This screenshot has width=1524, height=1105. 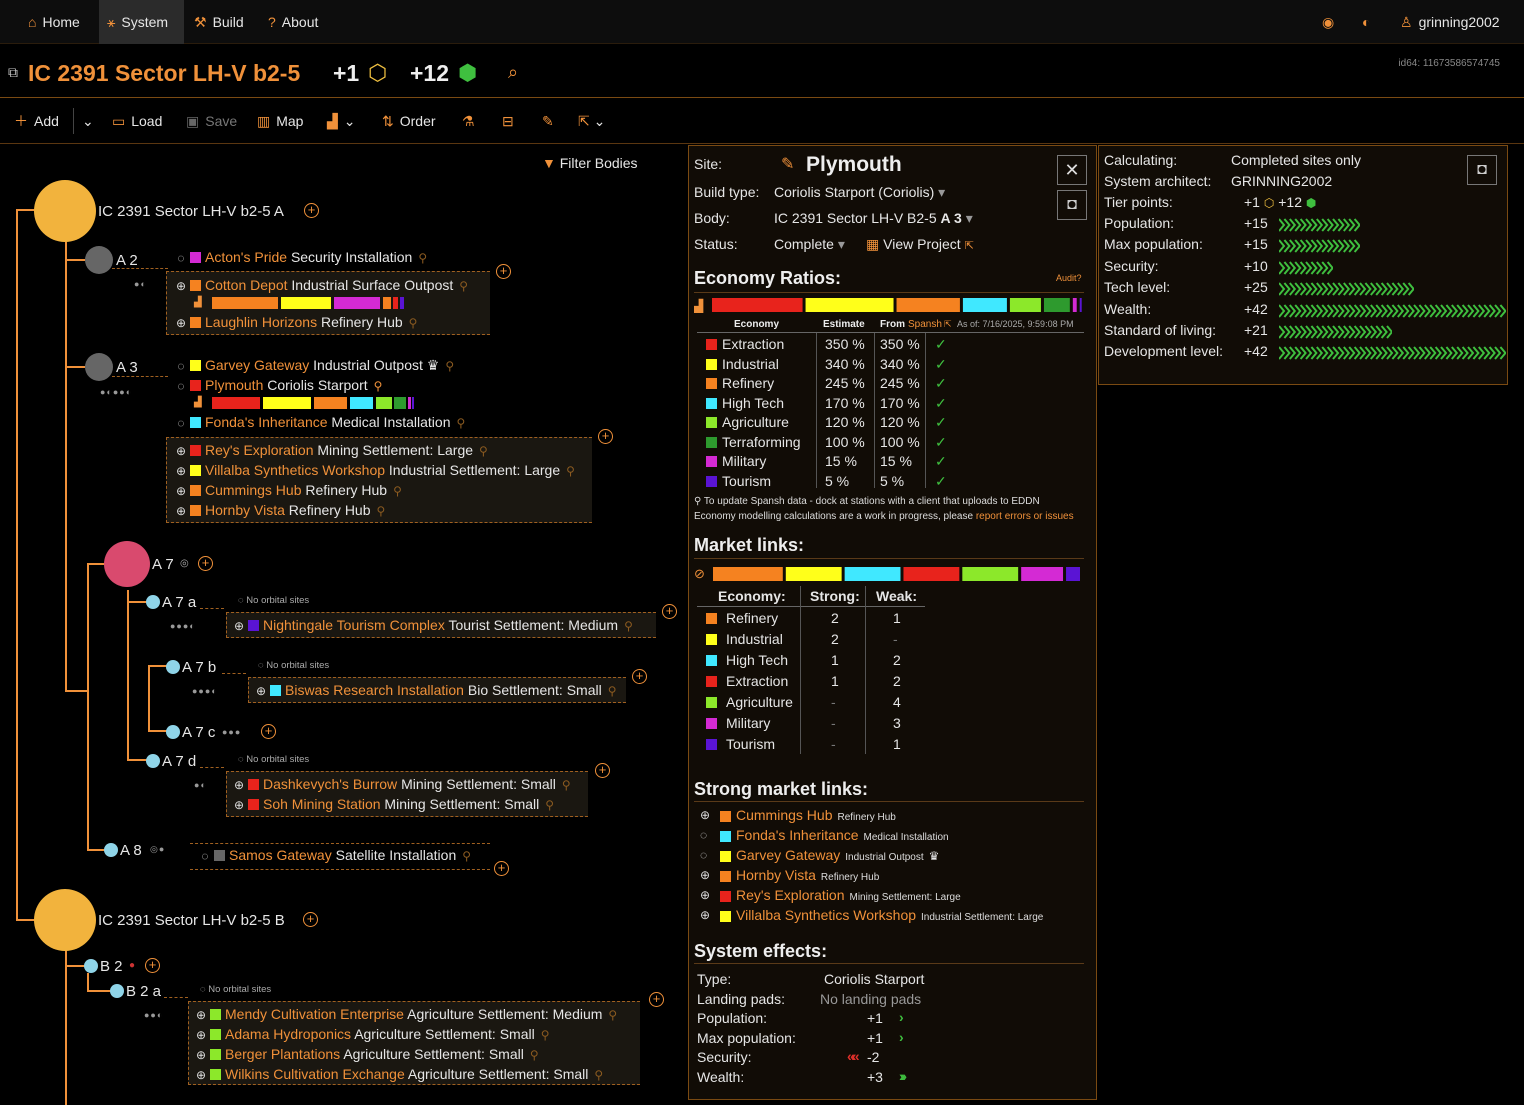 What do you see at coordinates (809, 244) in the screenshot?
I see `status-select: Complete ▾` at bounding box center [809, 244].